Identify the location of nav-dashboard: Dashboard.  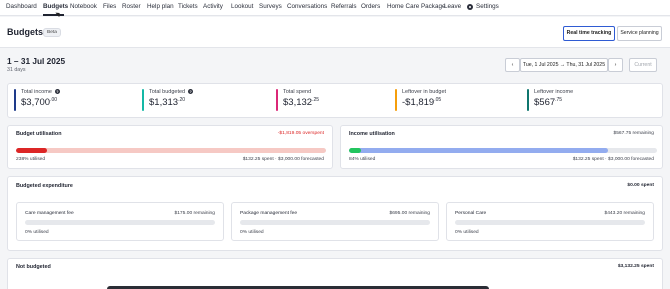
(21, 6).